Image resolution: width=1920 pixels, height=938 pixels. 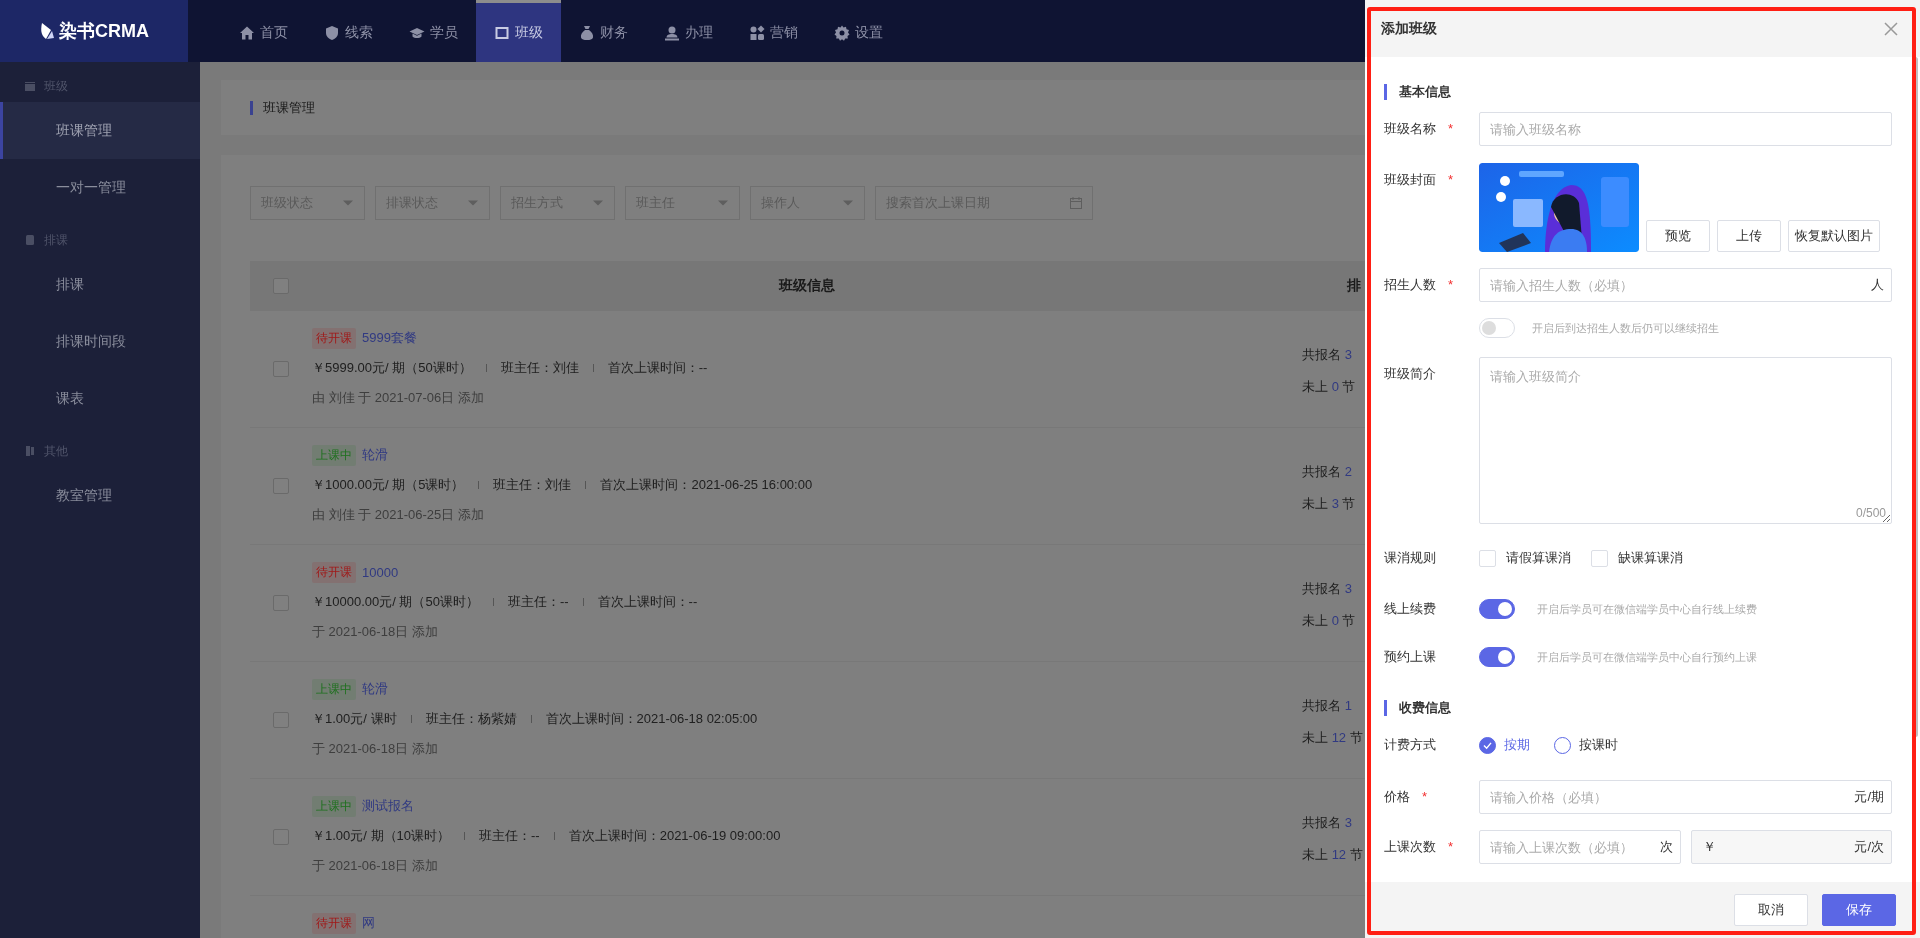 I want to click on page-title: 班课管理, so click(x=282, y=107).